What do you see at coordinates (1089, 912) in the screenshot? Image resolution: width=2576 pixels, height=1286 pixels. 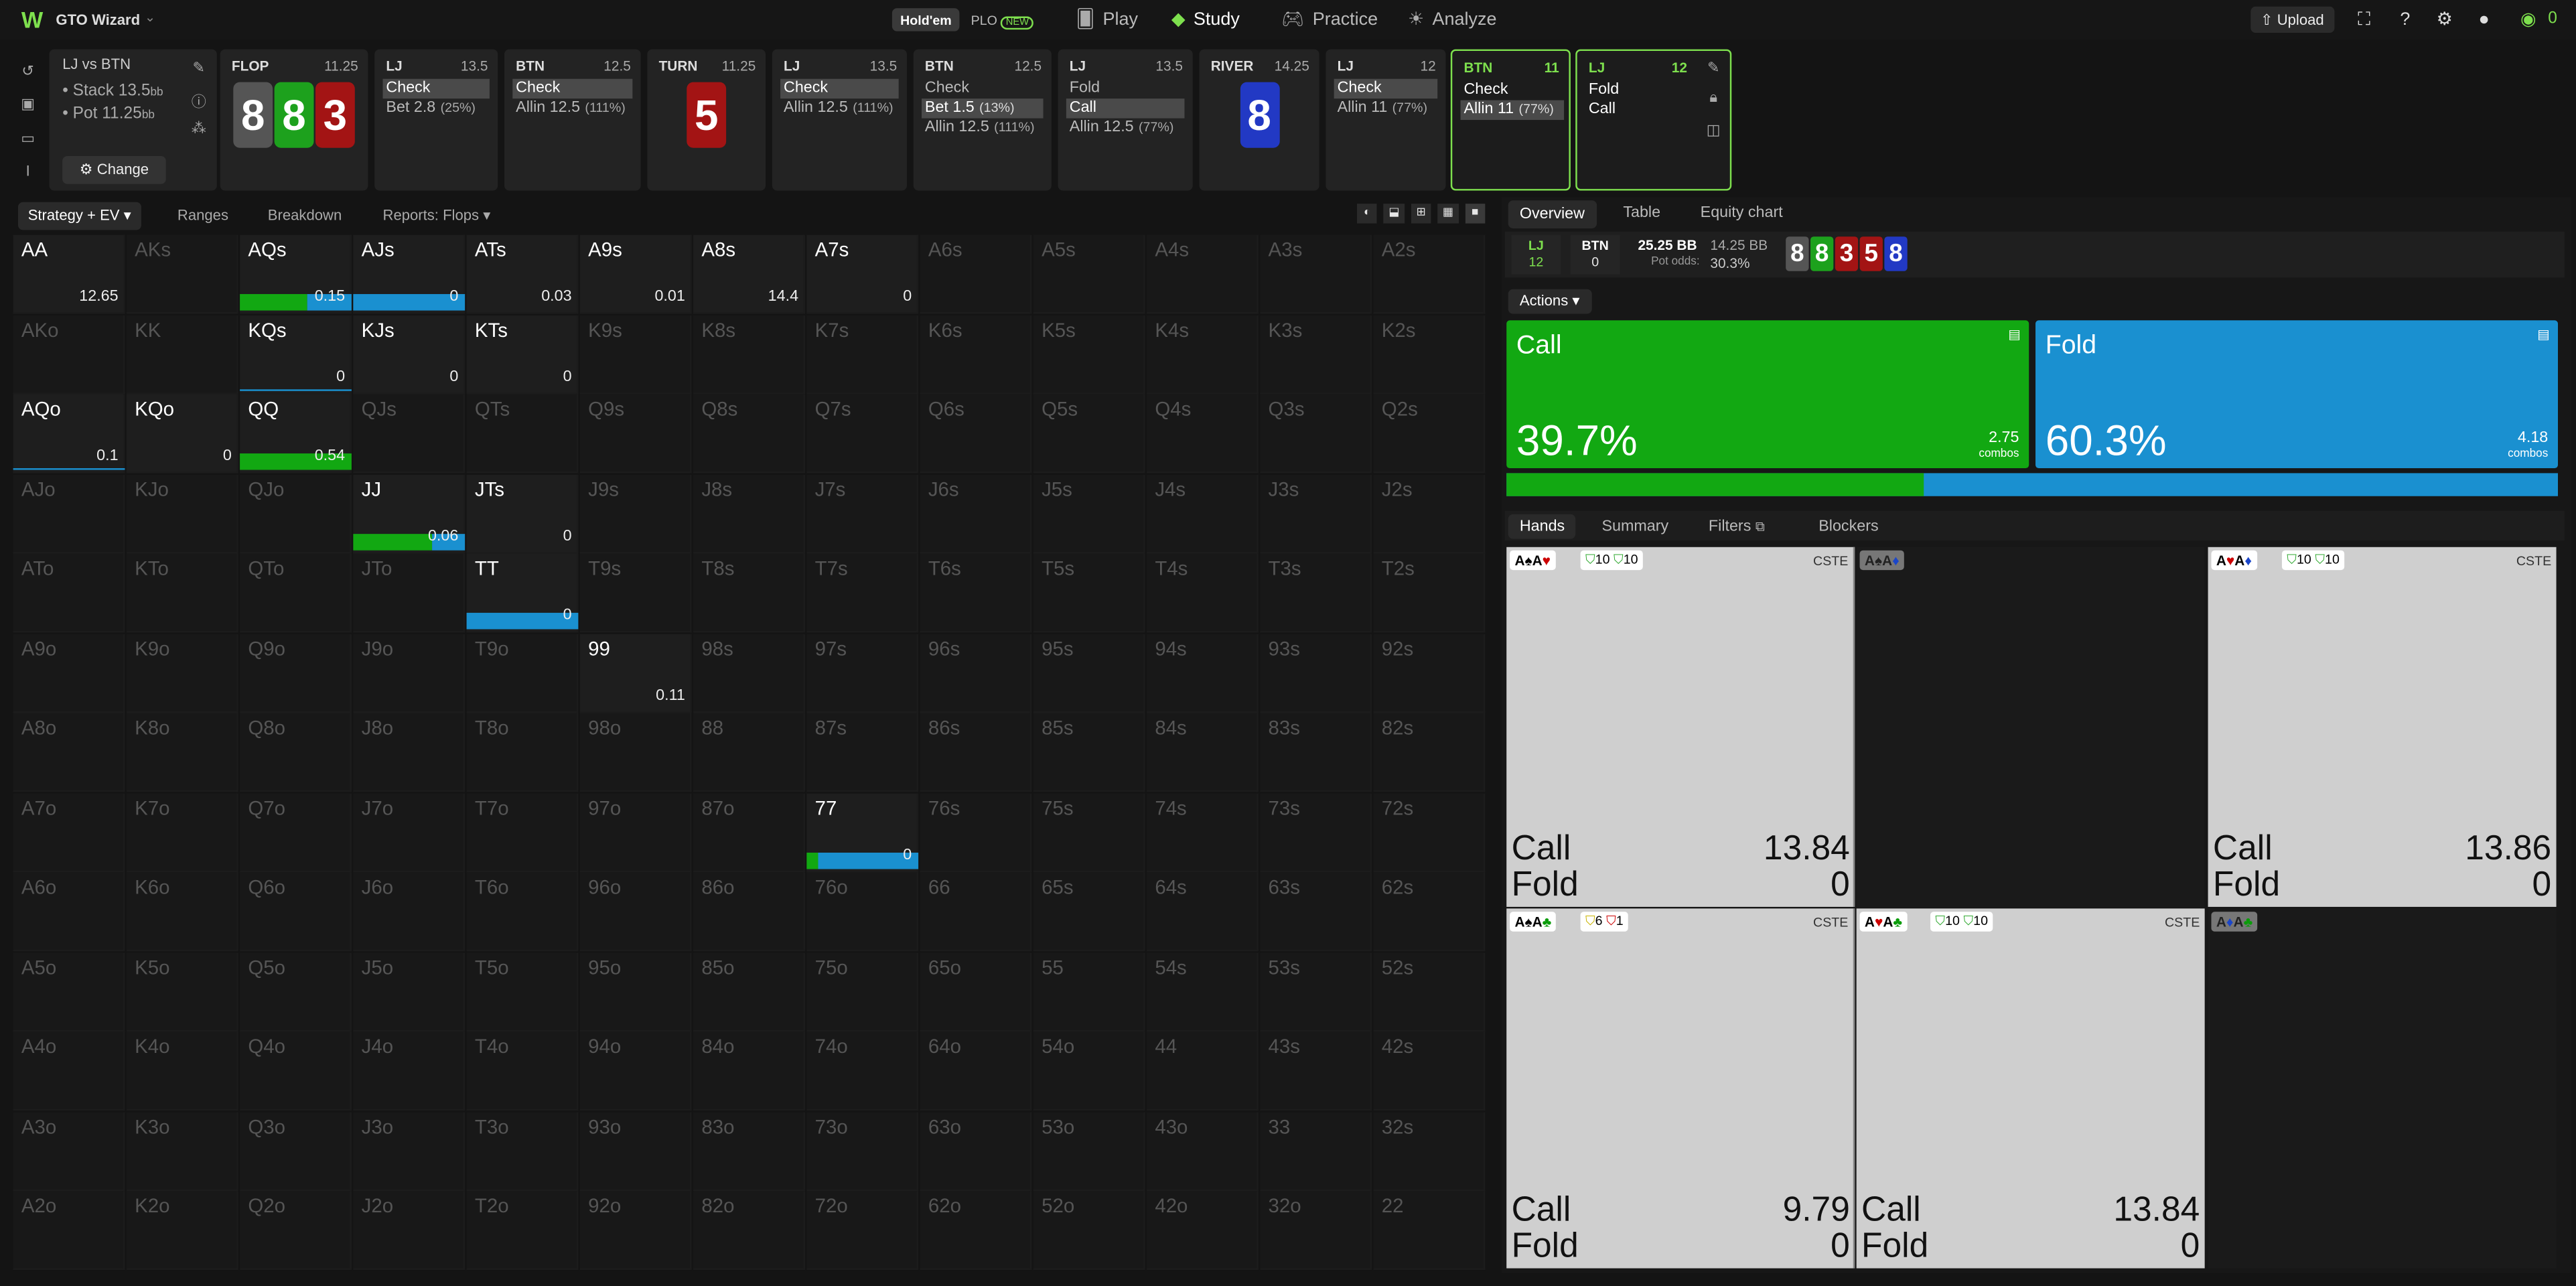 I see `hand-cell-65s: 65s` at bounding box center [1089, 912].